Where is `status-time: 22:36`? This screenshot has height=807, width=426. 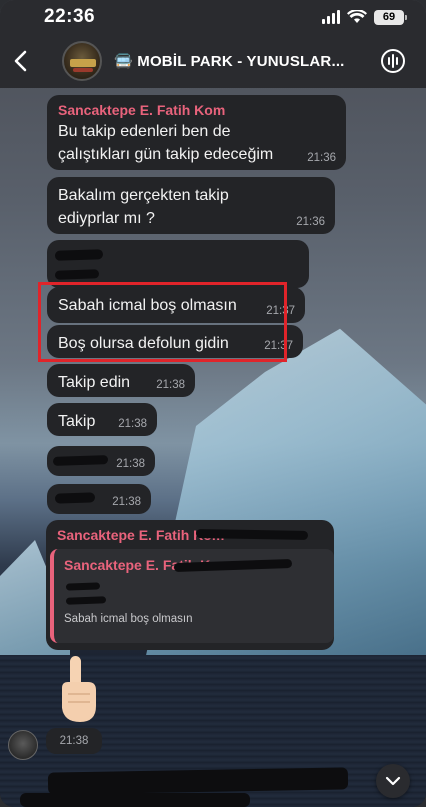 status-time: 22:36 is located at coordinates (70, 16).